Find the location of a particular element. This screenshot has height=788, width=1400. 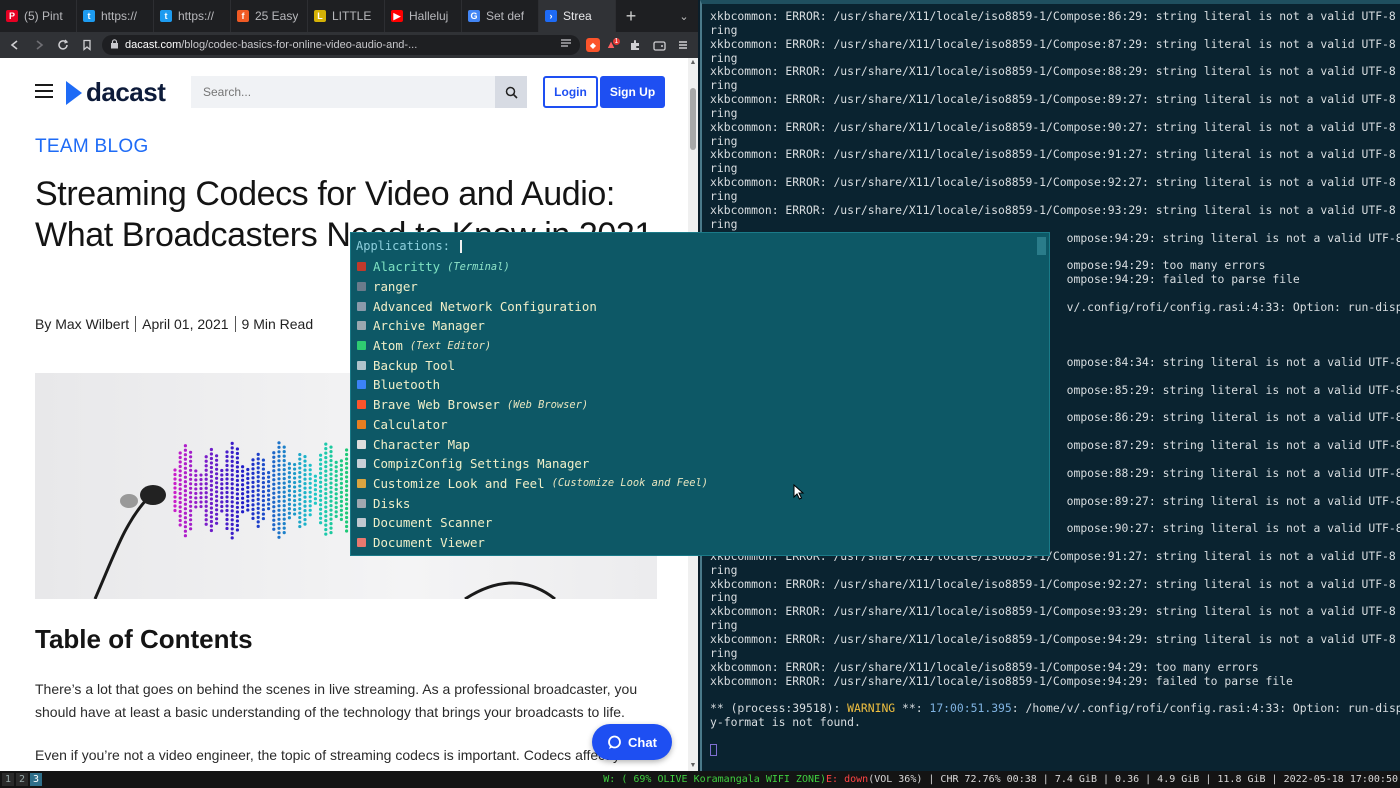

google-icon: G is located at coordinates (474, 16).